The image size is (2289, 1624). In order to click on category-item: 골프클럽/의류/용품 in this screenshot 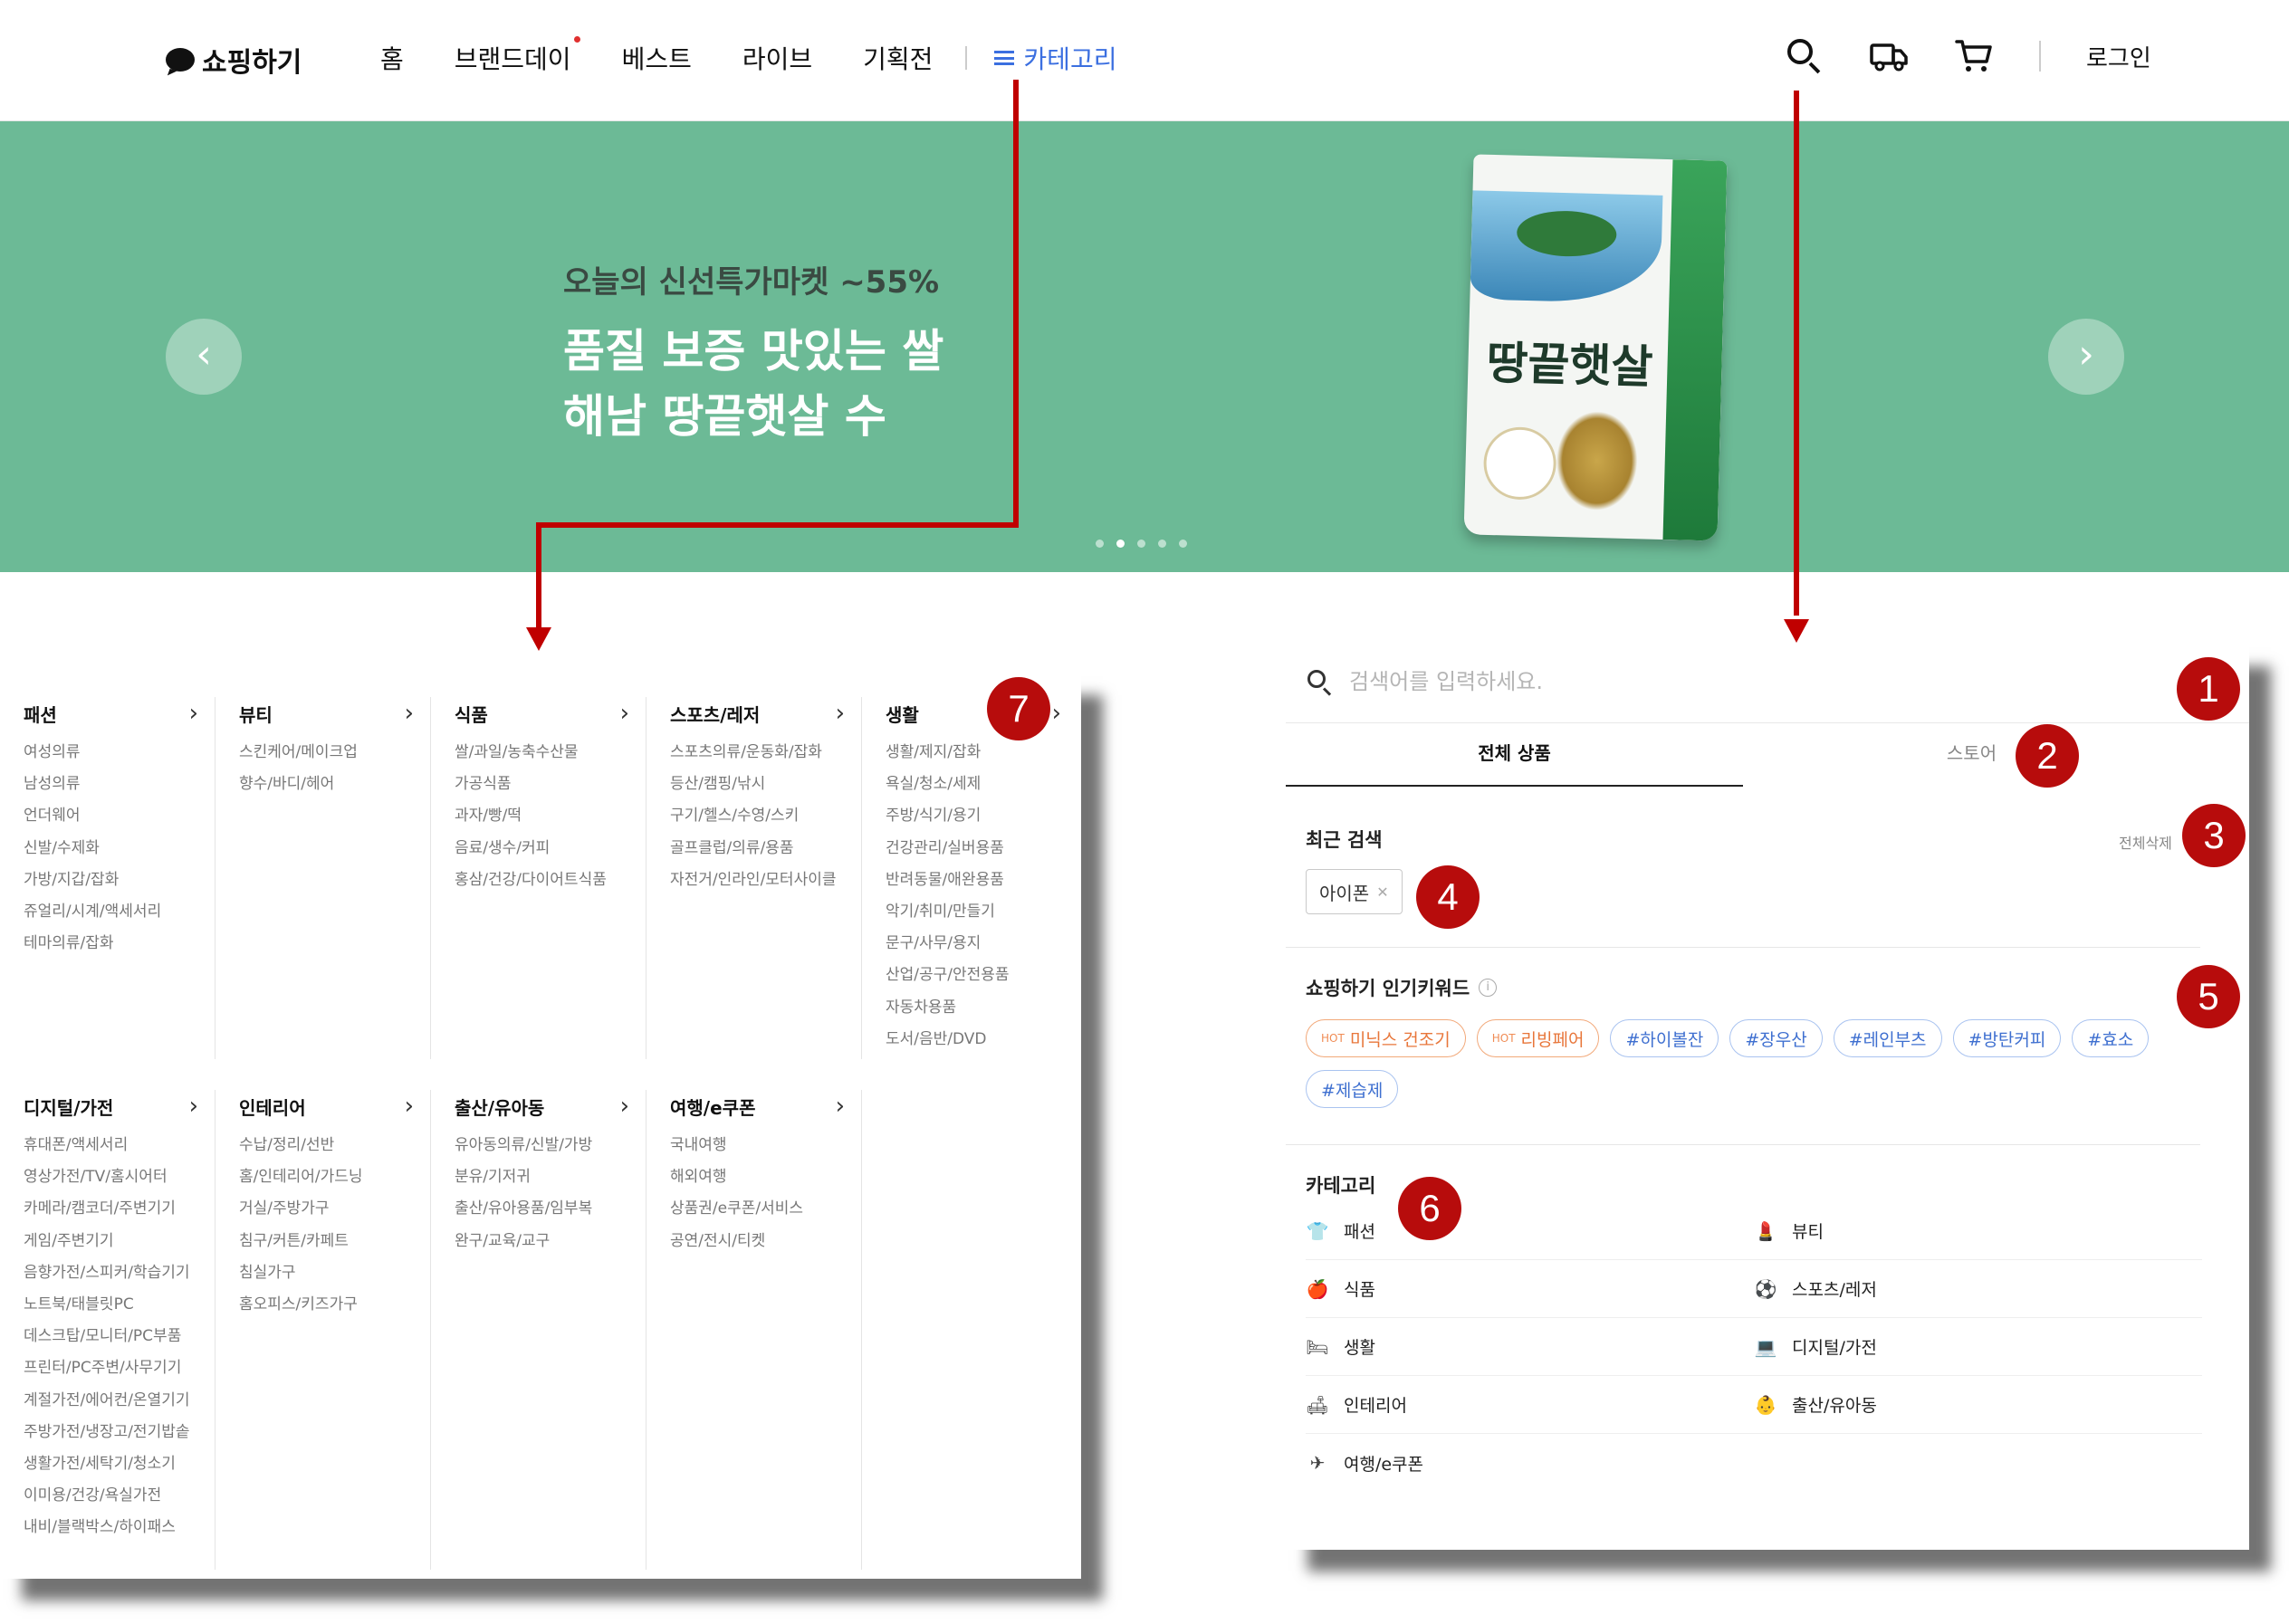, I will do `click(765, 849)`.